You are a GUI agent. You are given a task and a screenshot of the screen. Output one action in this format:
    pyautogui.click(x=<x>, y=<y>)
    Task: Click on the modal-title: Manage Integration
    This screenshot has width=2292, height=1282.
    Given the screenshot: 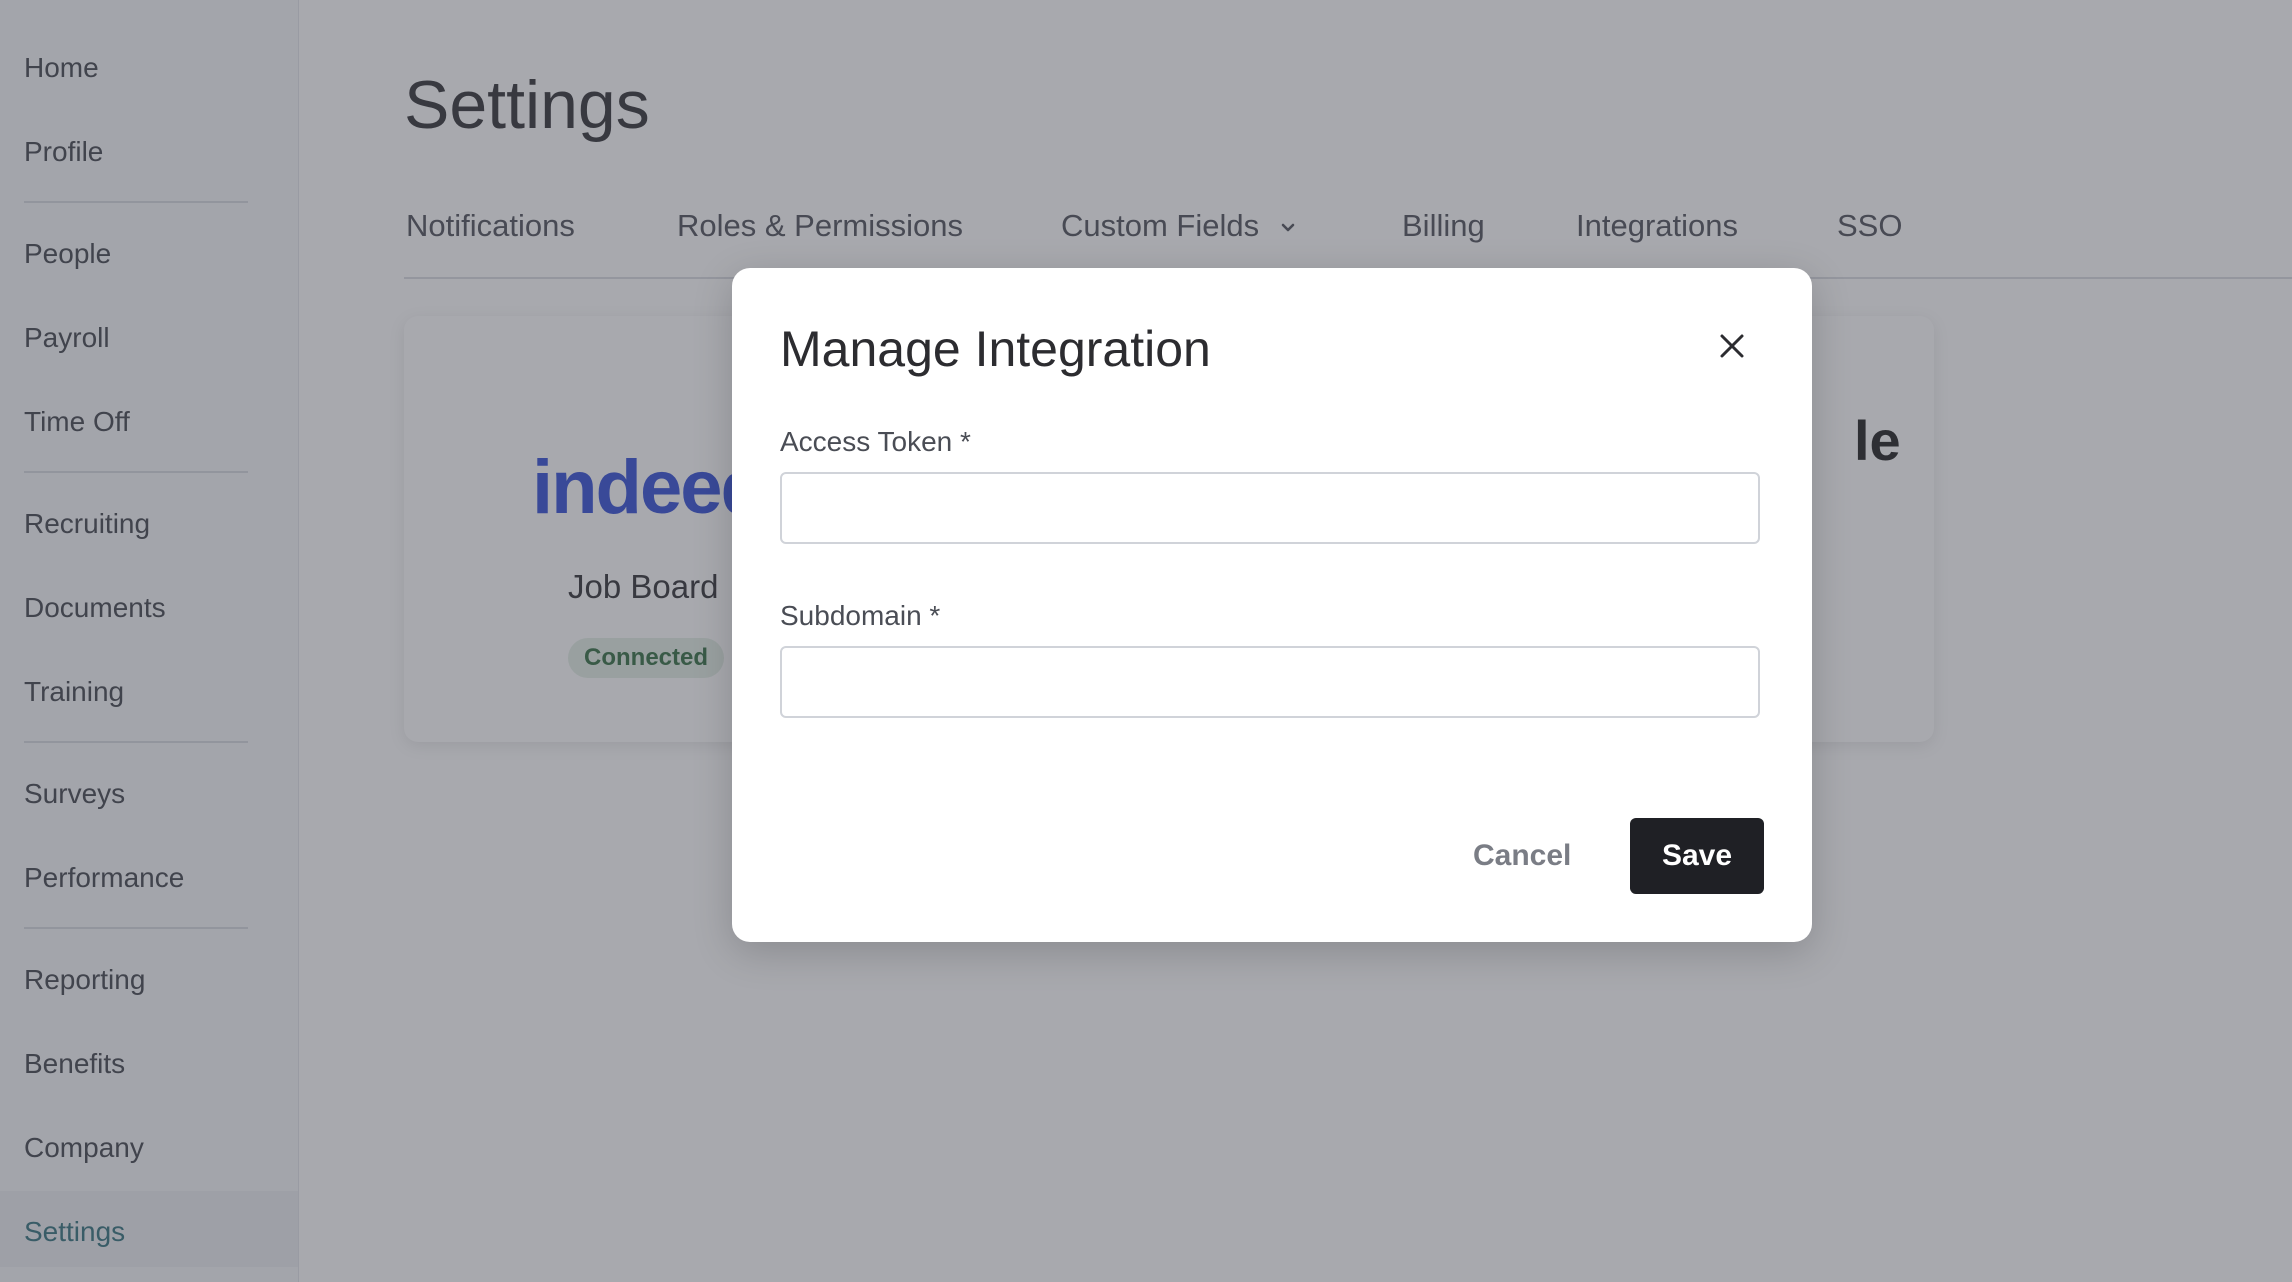 What is the action you would take?
    pyautogui.click(x=995, y=349)
    